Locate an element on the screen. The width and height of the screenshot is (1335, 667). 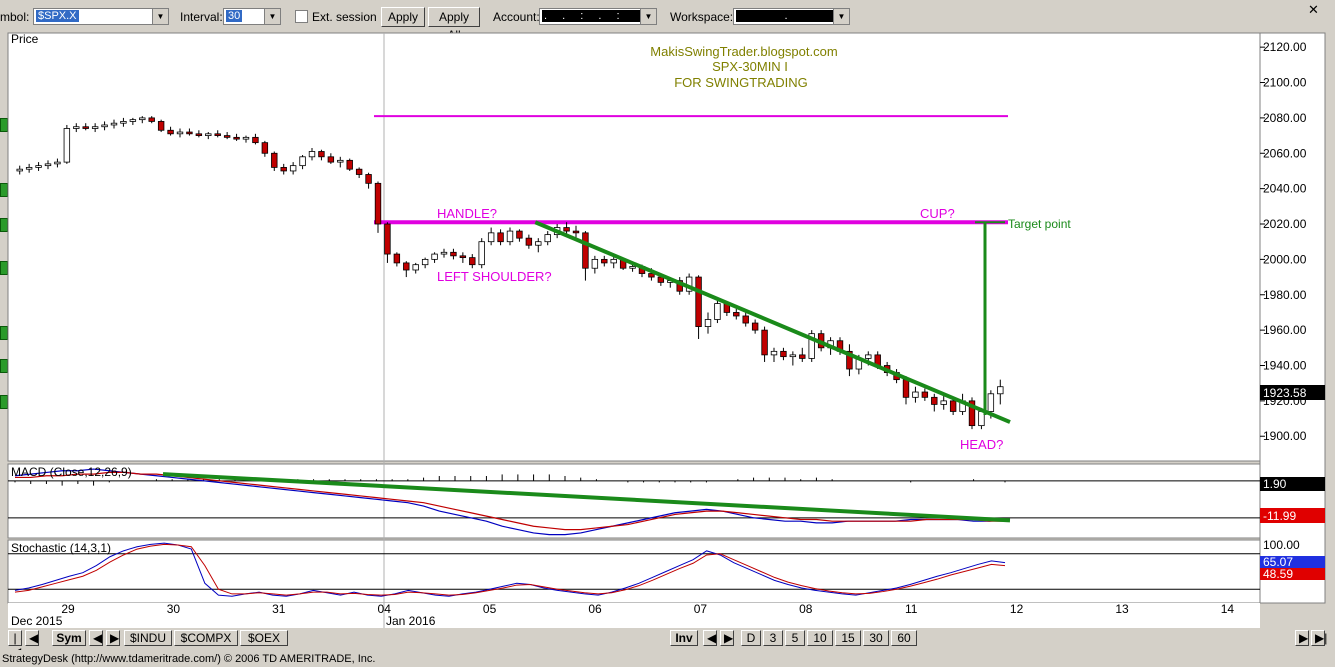
price-panel-title: Price is located at coordinates (25, 39).